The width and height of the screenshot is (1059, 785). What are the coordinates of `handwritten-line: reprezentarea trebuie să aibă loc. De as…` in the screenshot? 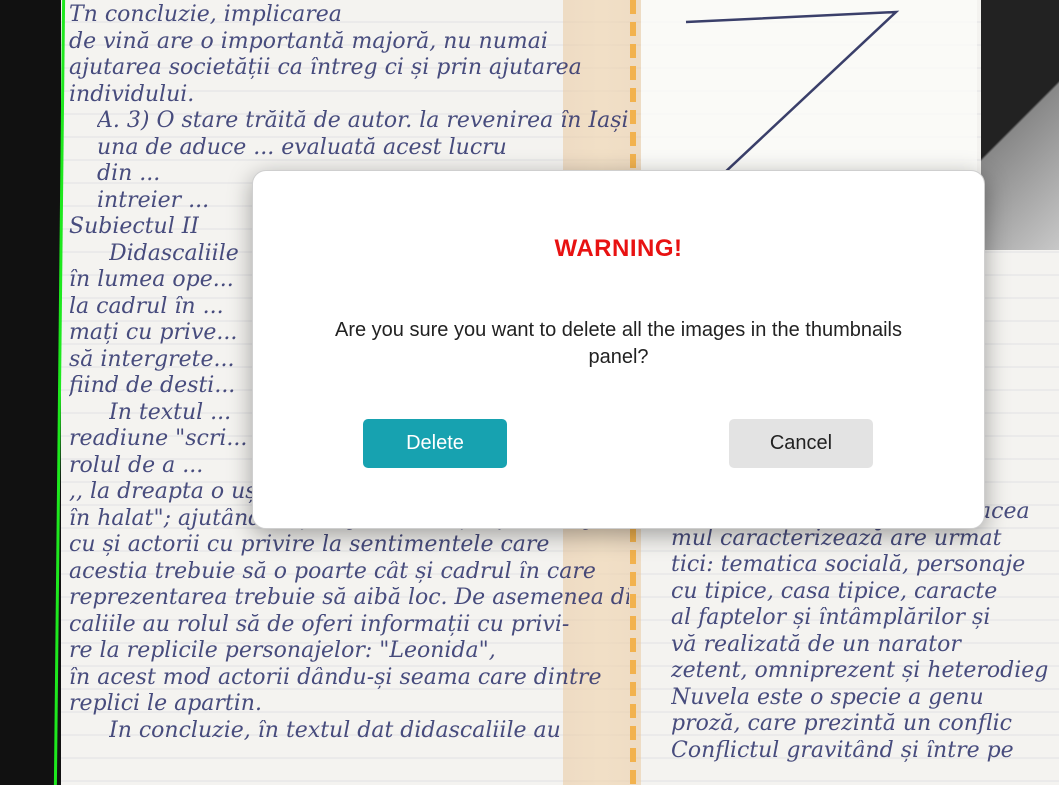 It's located at (349, 598).